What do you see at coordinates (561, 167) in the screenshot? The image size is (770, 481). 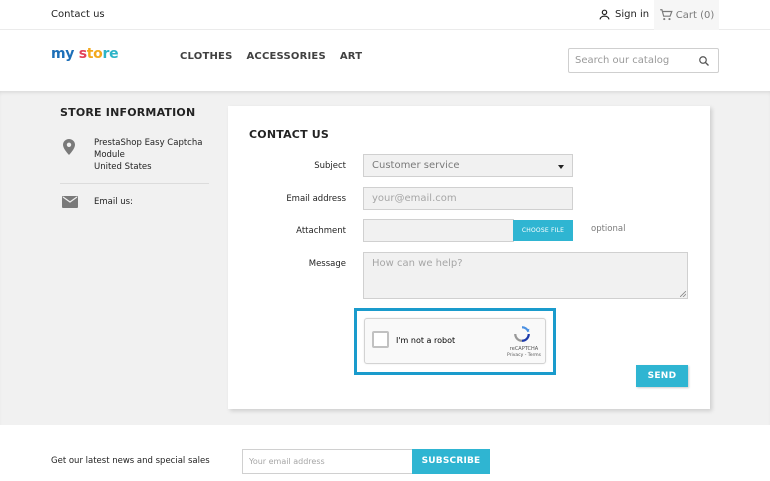 I see `chevron-down-icon` at bounding box center [561, 167].